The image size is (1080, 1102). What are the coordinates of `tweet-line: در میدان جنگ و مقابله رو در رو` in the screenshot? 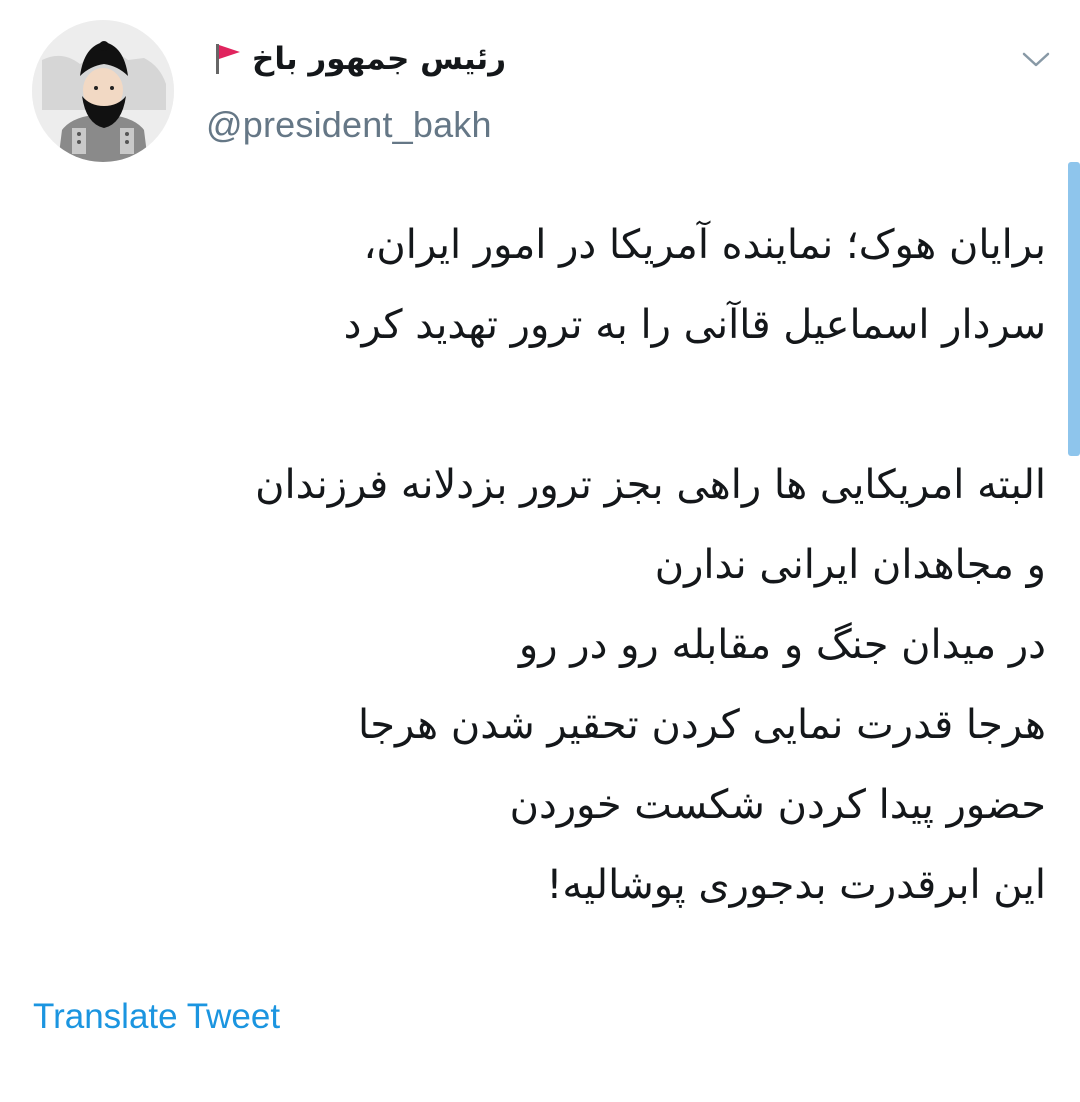 It's located at (782, 645).